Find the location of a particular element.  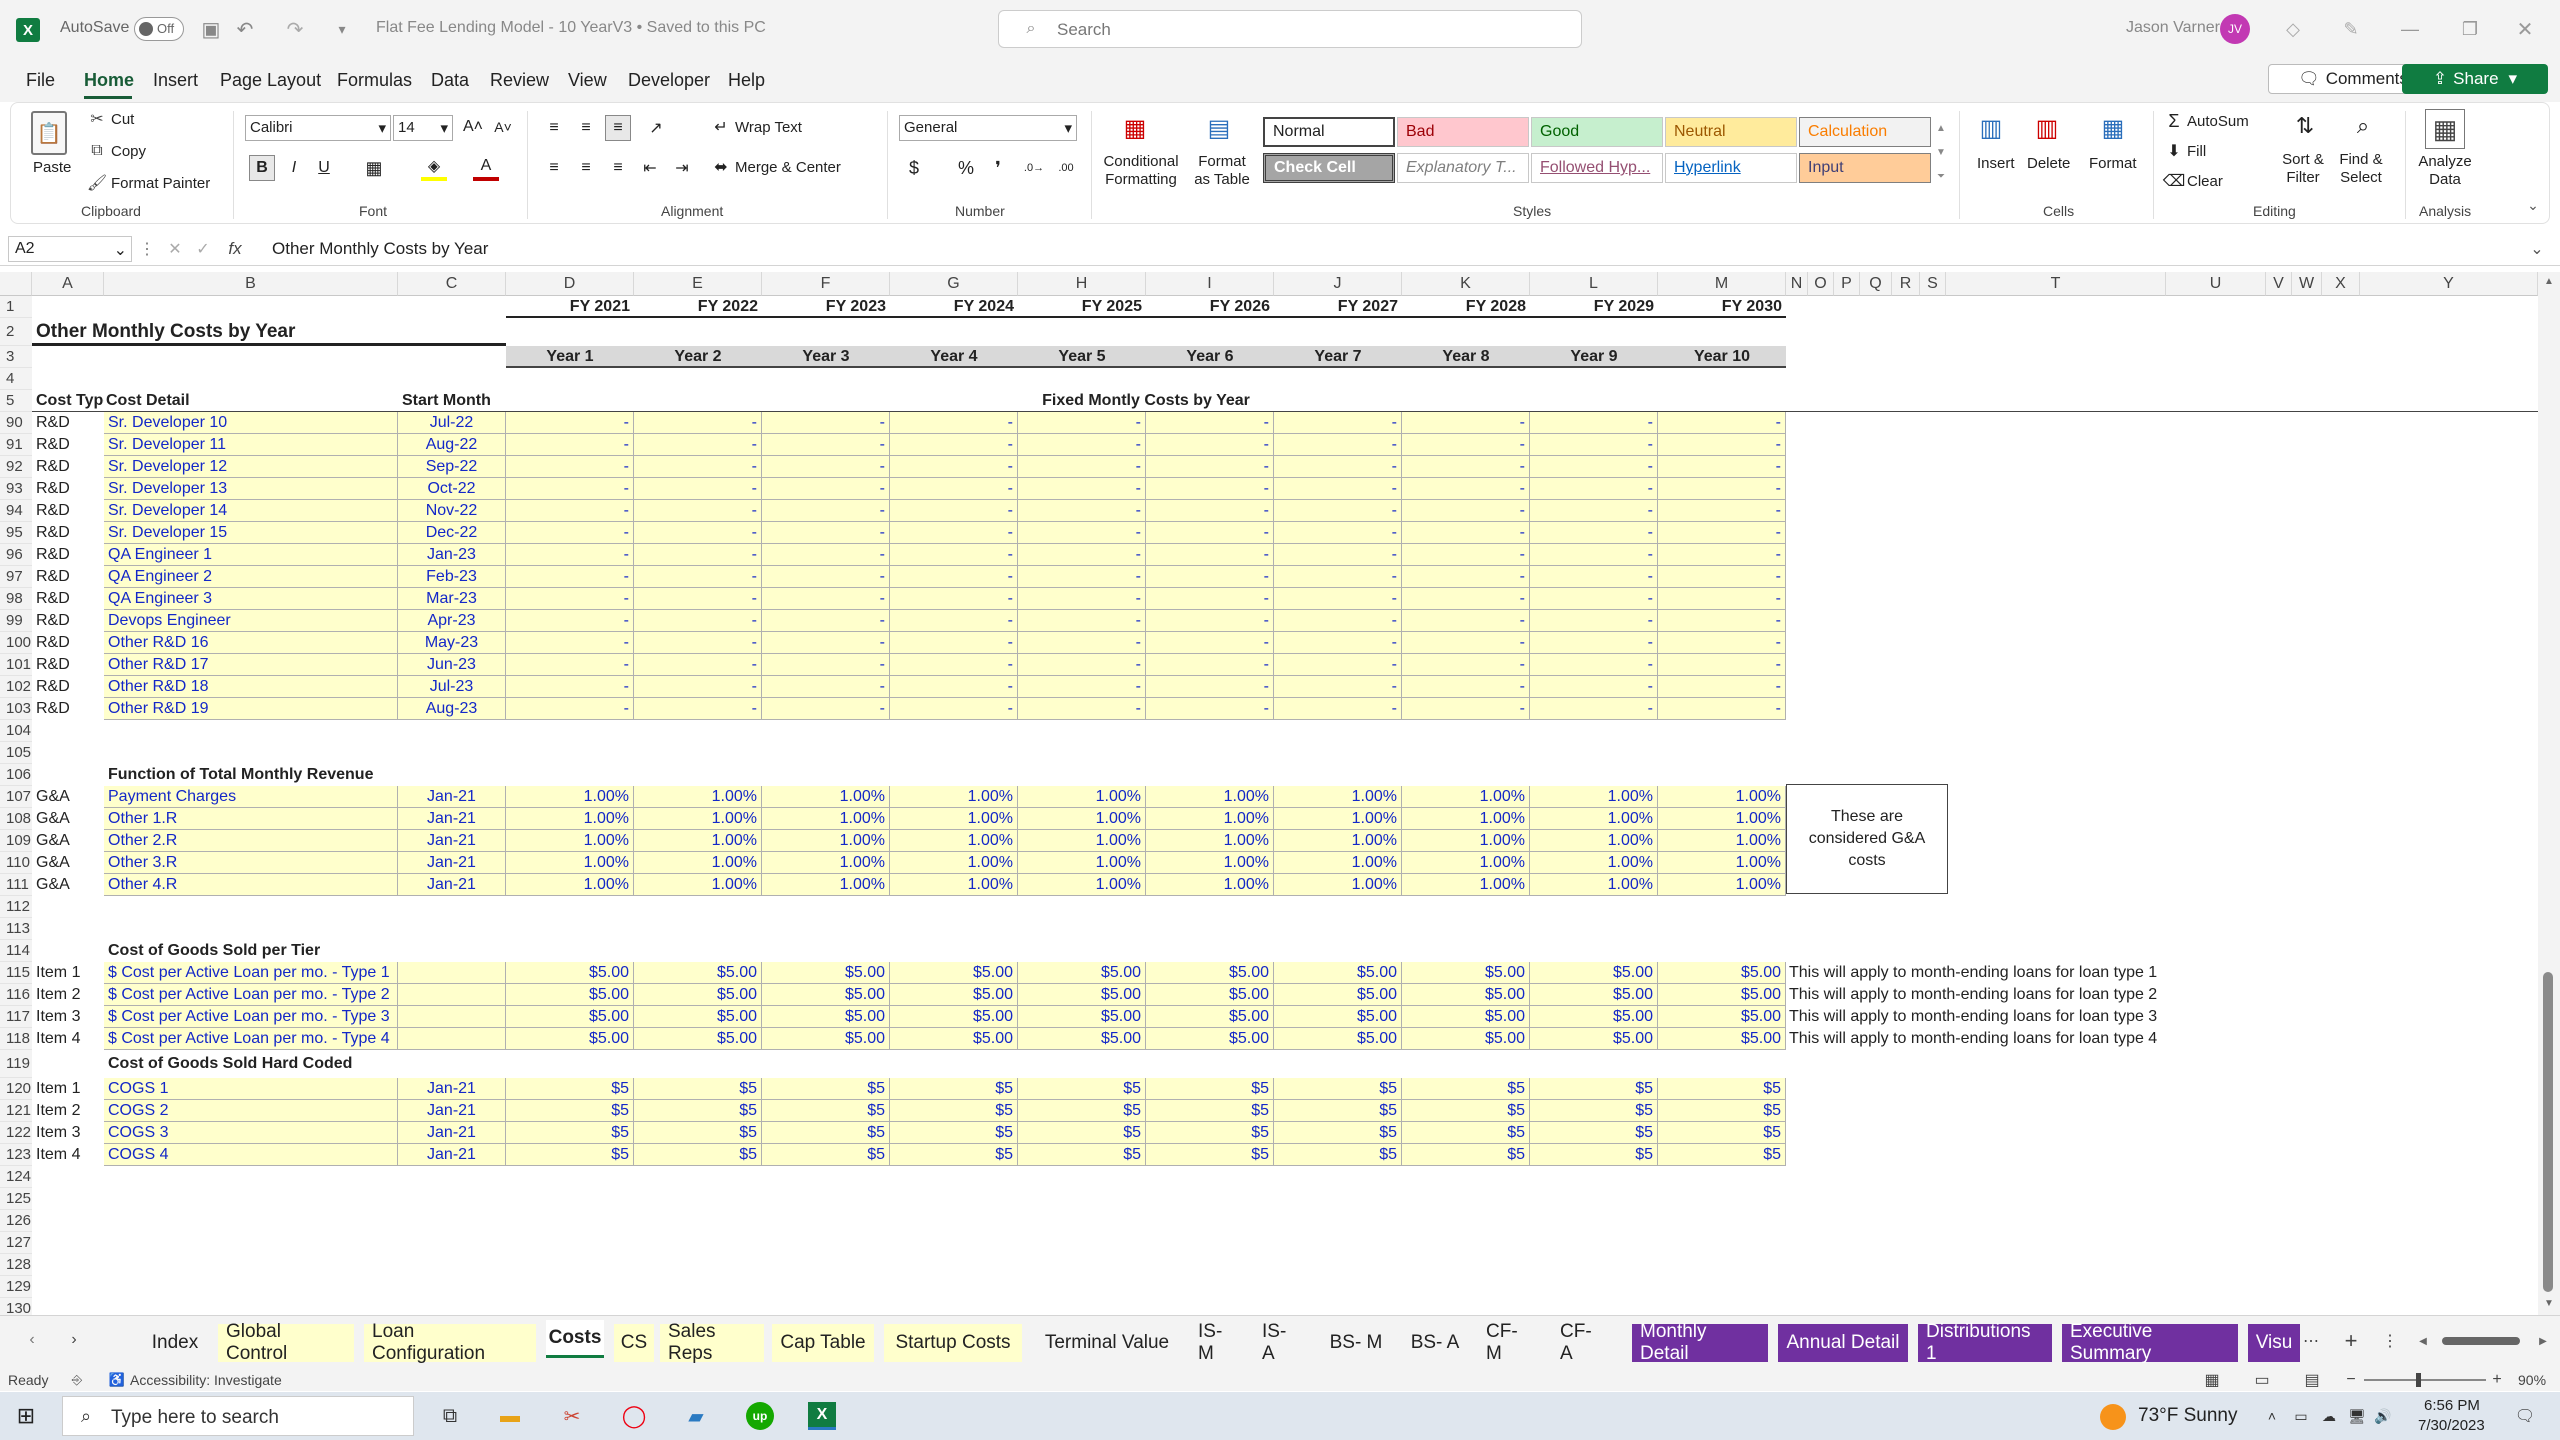

year-header: Year 10 is located at coordinates (1722, 357).